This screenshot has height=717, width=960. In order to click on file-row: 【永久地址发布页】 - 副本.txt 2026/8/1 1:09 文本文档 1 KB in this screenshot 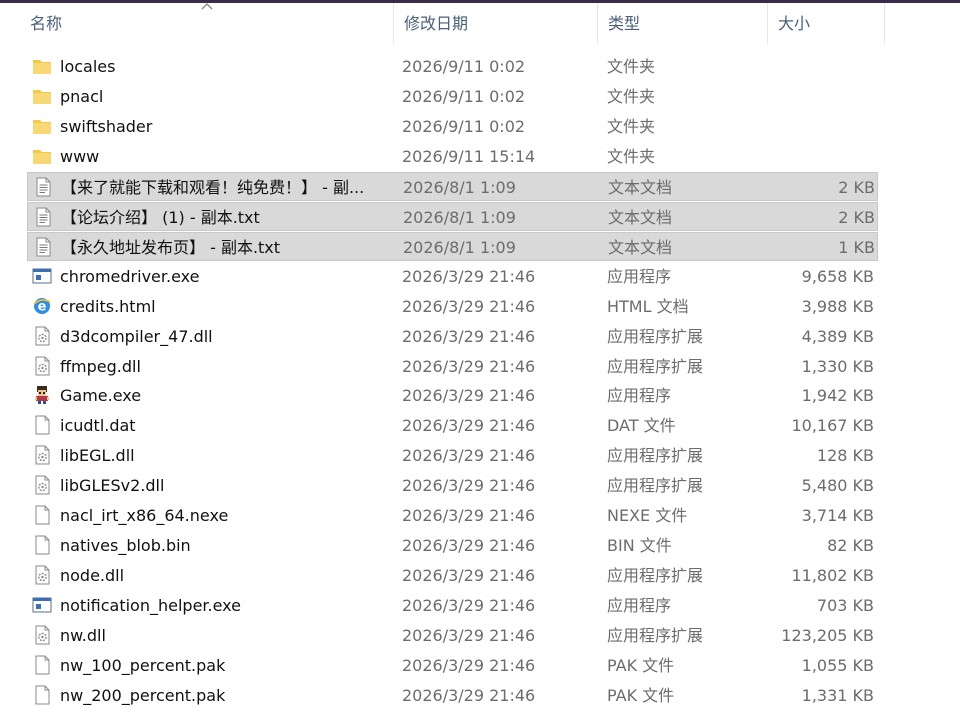, I will do `click(452, 246)`.